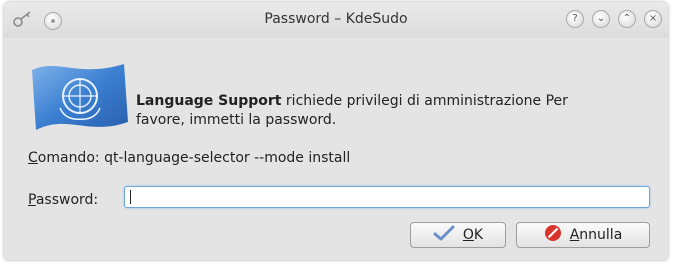  What do you see at coordinates (130, 197) in the screenshot?
I see `text-cursor` at bounding box center [130, 197].